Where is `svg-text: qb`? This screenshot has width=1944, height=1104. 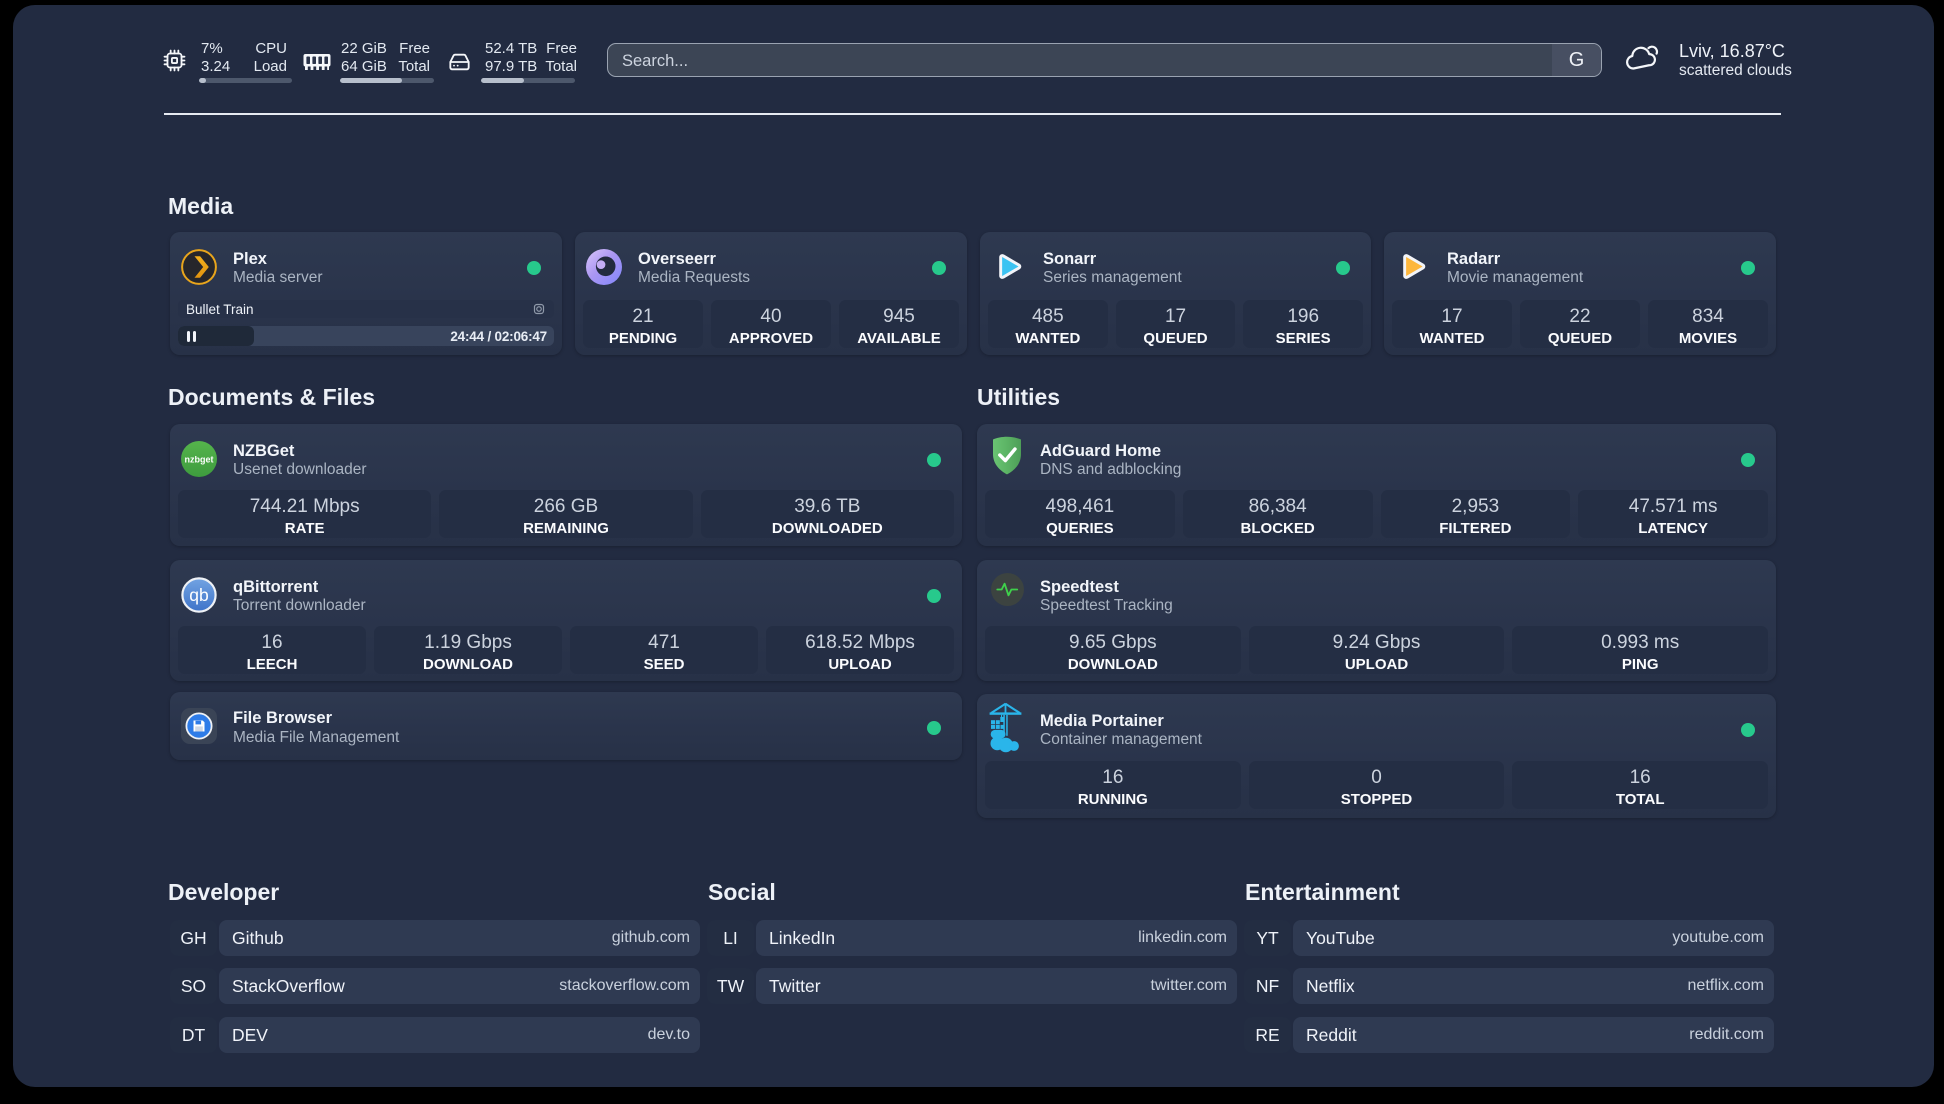
svg-text: qb is located at coordinates (198, 595).